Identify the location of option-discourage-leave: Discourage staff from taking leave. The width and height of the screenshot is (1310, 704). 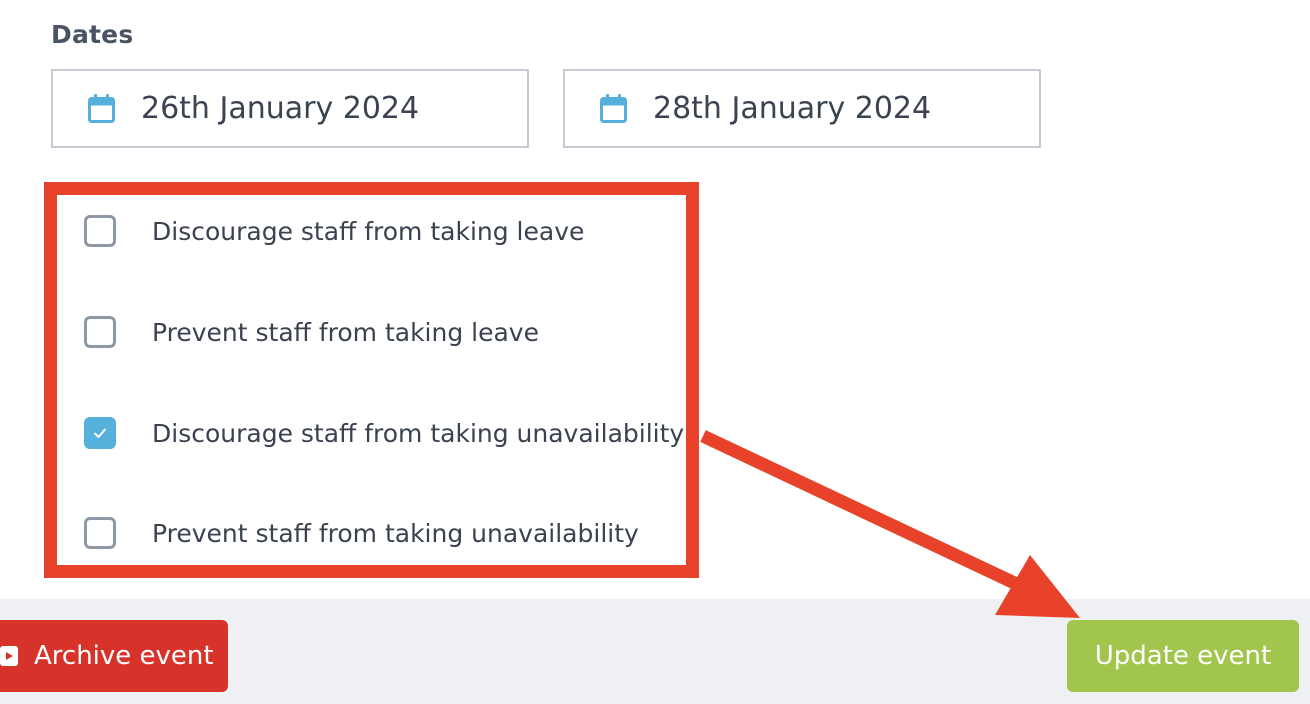
(334, 231).